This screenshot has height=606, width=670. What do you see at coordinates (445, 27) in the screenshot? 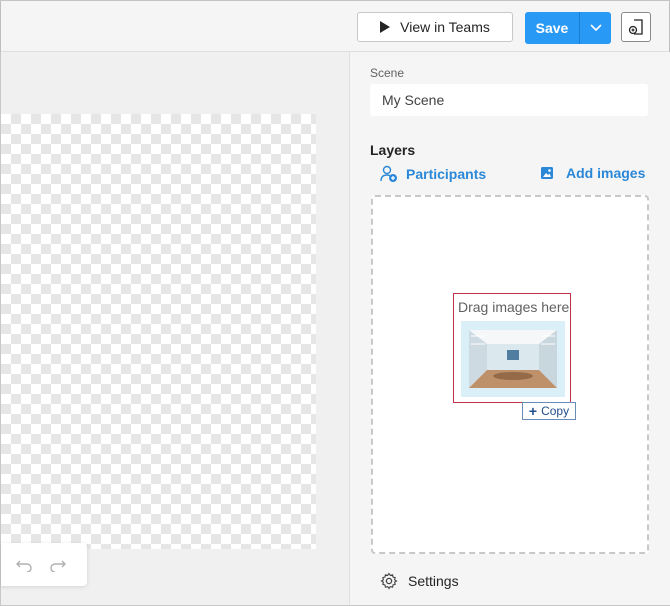
I see `view-in-teams-label: View in Teams` at bounding box center [445, 27].